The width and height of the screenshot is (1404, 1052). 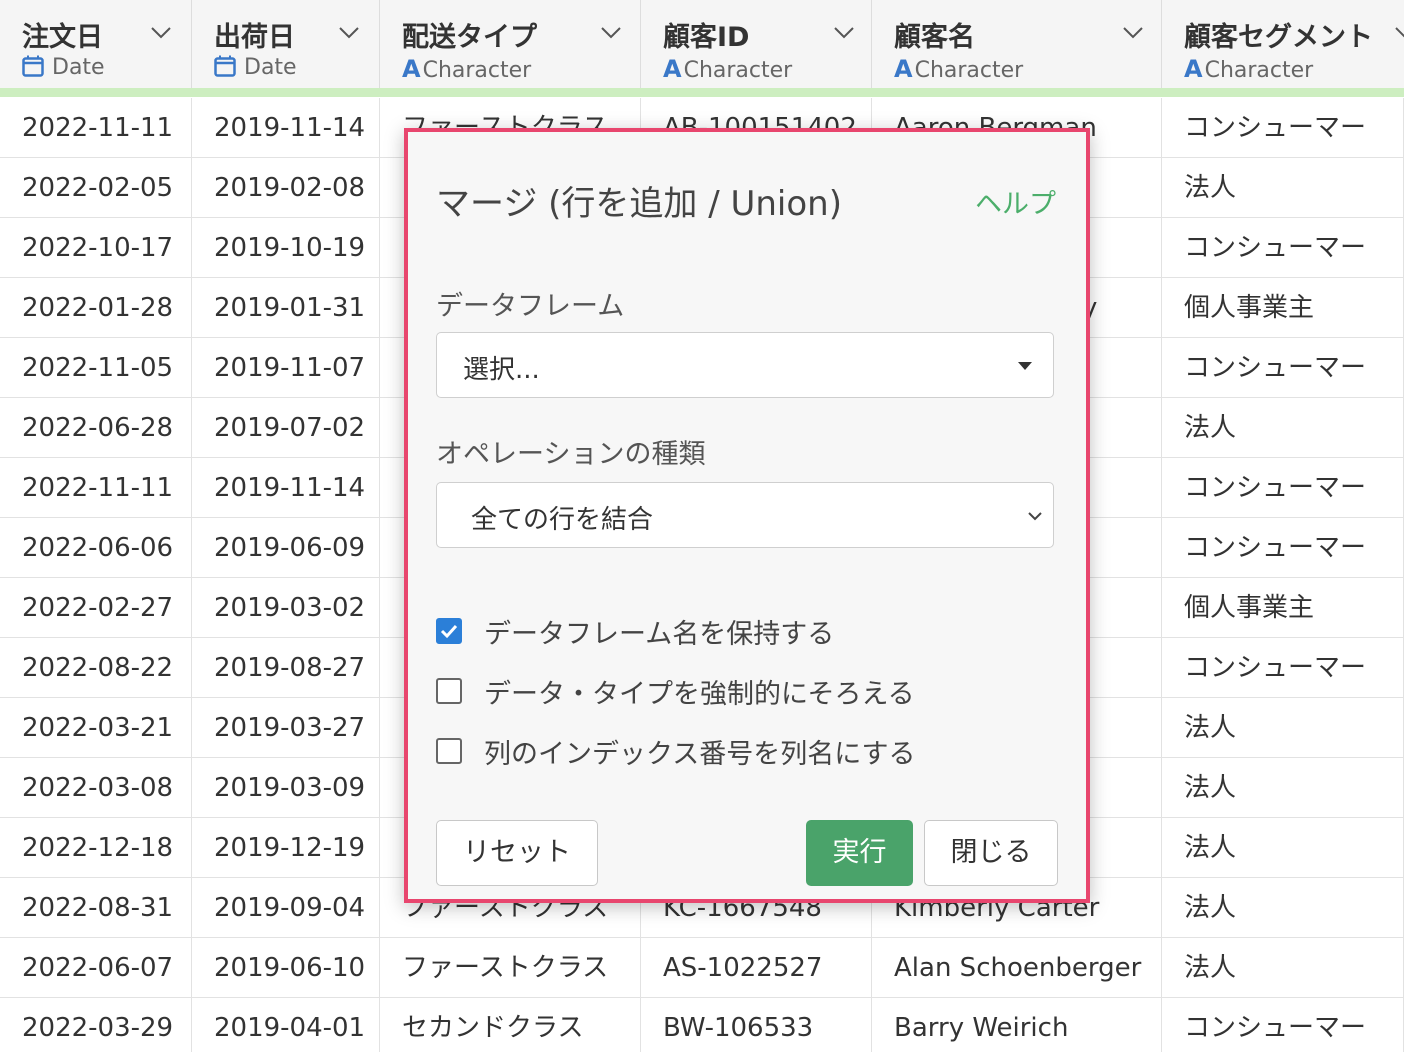 I want to click on force-data-type-label: データ・タイプを強制的にそろえる, so click(x=699, y=691).